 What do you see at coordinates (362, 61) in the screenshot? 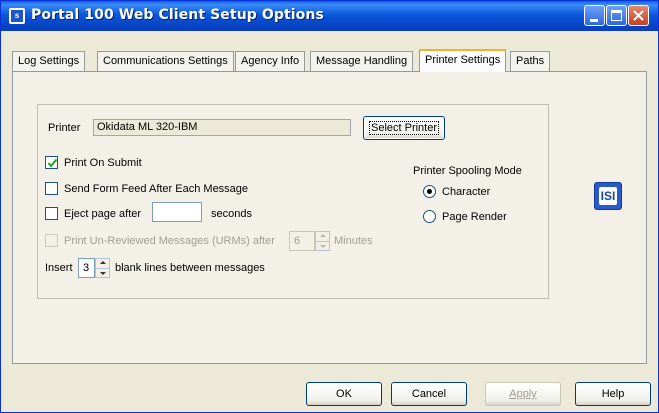
I see `tab-message-handling: Message Handling` at bounding box center [362, 61].